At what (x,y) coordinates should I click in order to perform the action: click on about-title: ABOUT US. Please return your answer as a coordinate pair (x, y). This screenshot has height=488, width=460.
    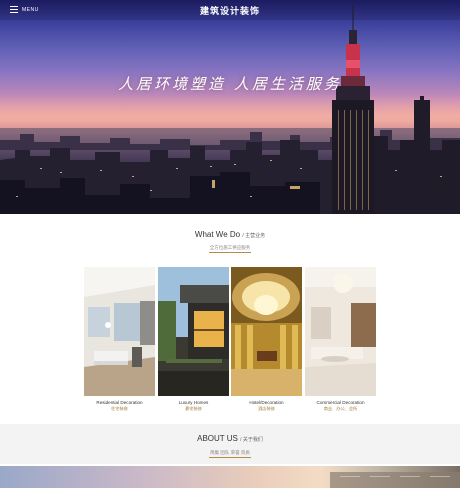
    Looking at the image, I should click on (217, 438).